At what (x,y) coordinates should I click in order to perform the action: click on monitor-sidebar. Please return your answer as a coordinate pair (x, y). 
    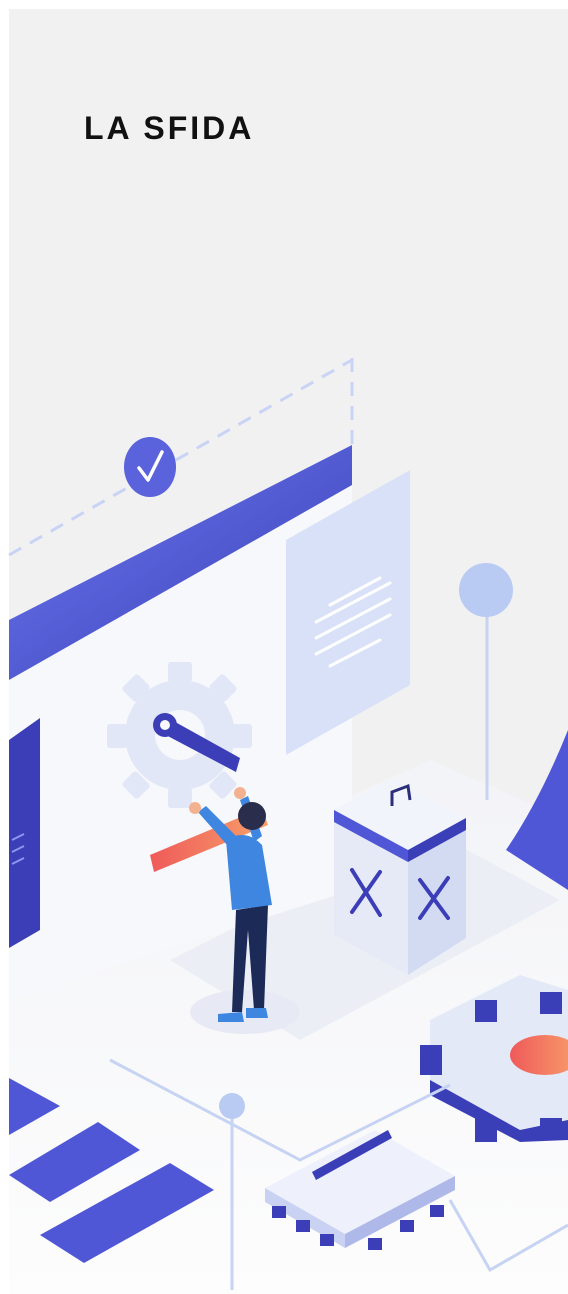
    Looking at the image, I should click on (24, 833).